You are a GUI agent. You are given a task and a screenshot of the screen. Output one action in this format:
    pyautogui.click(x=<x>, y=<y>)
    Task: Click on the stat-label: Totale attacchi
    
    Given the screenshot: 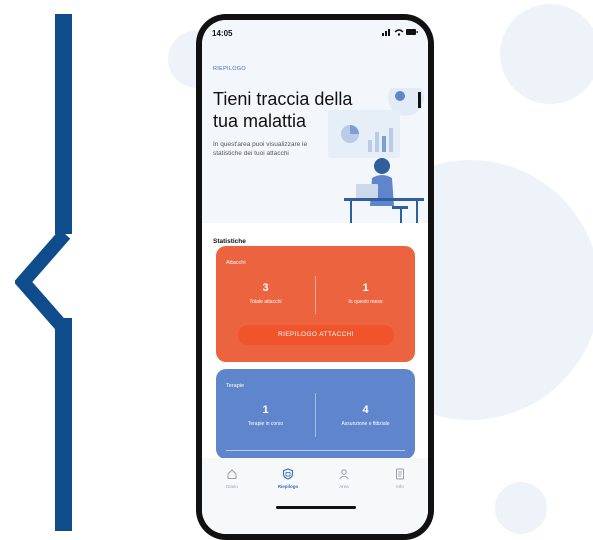 What is the action you would take?
    pyautogui.click(x=265, y=302)
    